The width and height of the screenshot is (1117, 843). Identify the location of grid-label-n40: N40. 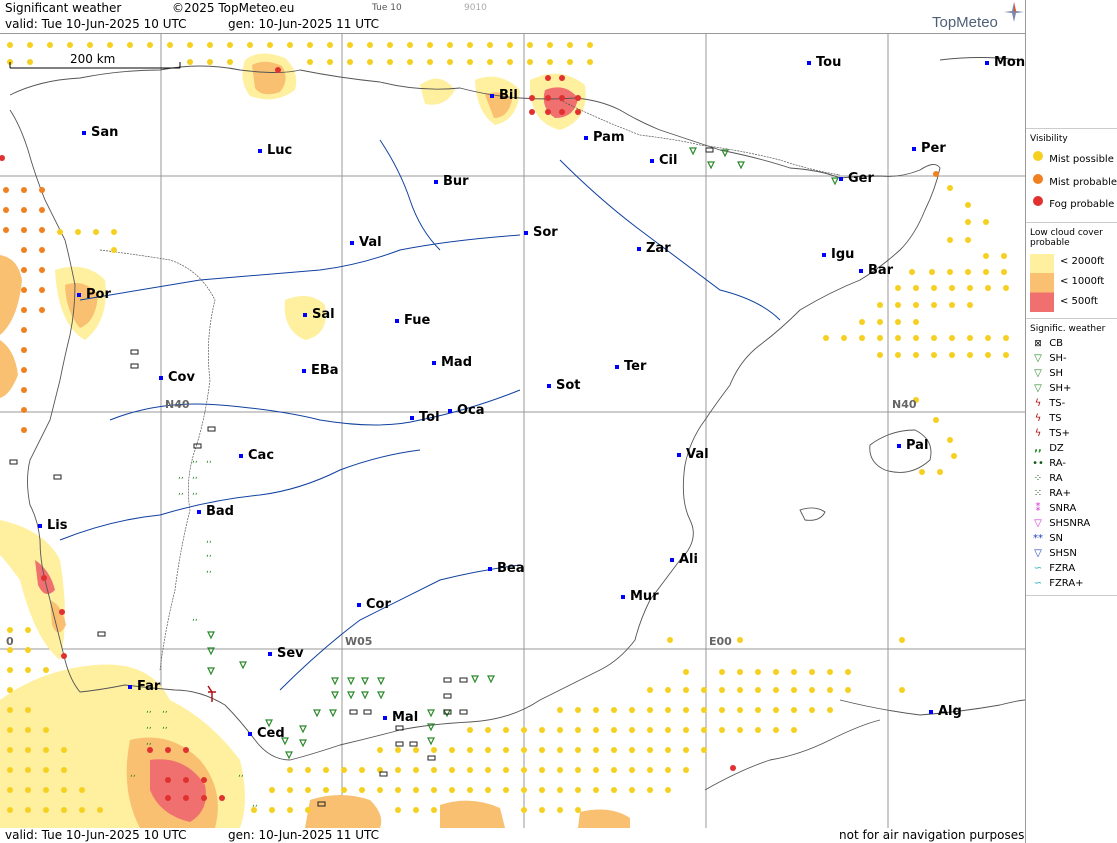
(177, 404).